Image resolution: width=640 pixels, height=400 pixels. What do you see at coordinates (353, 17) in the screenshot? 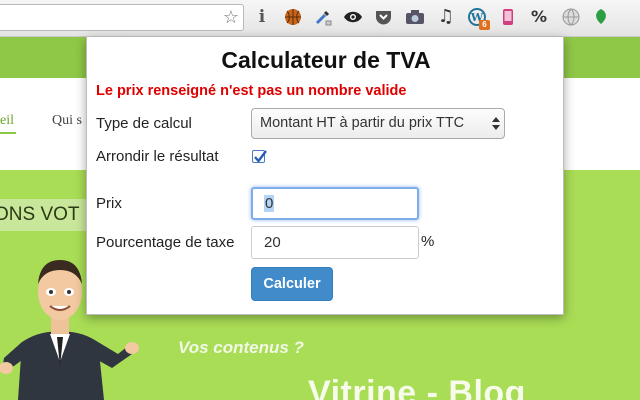
I see `eye-icon` at bounding box center [353, 17].